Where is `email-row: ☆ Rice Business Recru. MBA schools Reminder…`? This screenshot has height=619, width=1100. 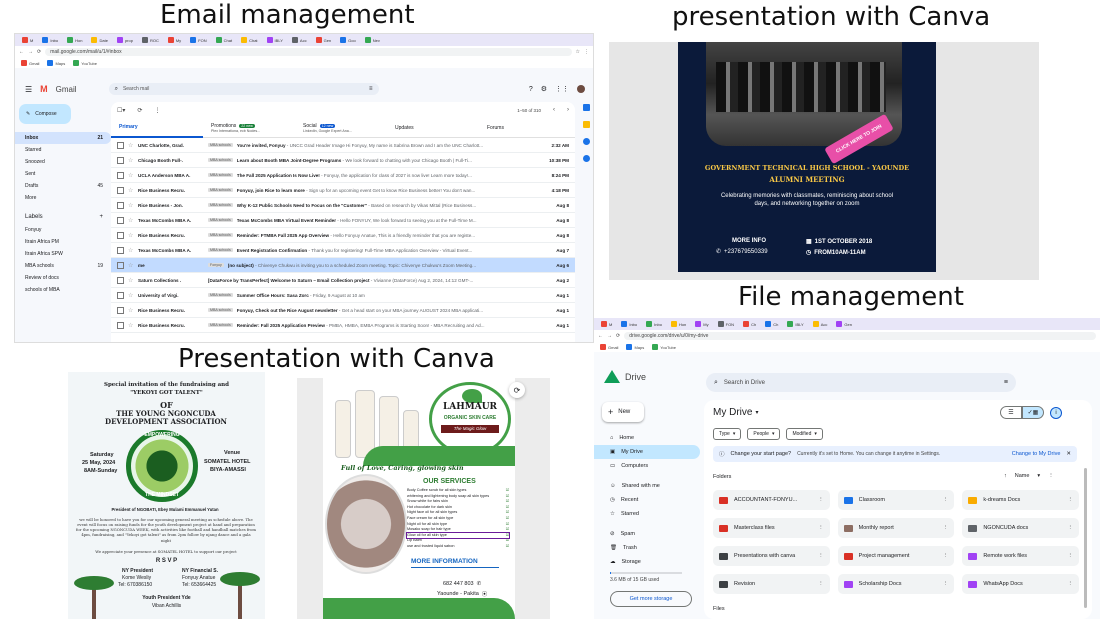 email-row: ☆ Rice Business Recru. MBA schools Reminder… is located at coordinates (343, 235).